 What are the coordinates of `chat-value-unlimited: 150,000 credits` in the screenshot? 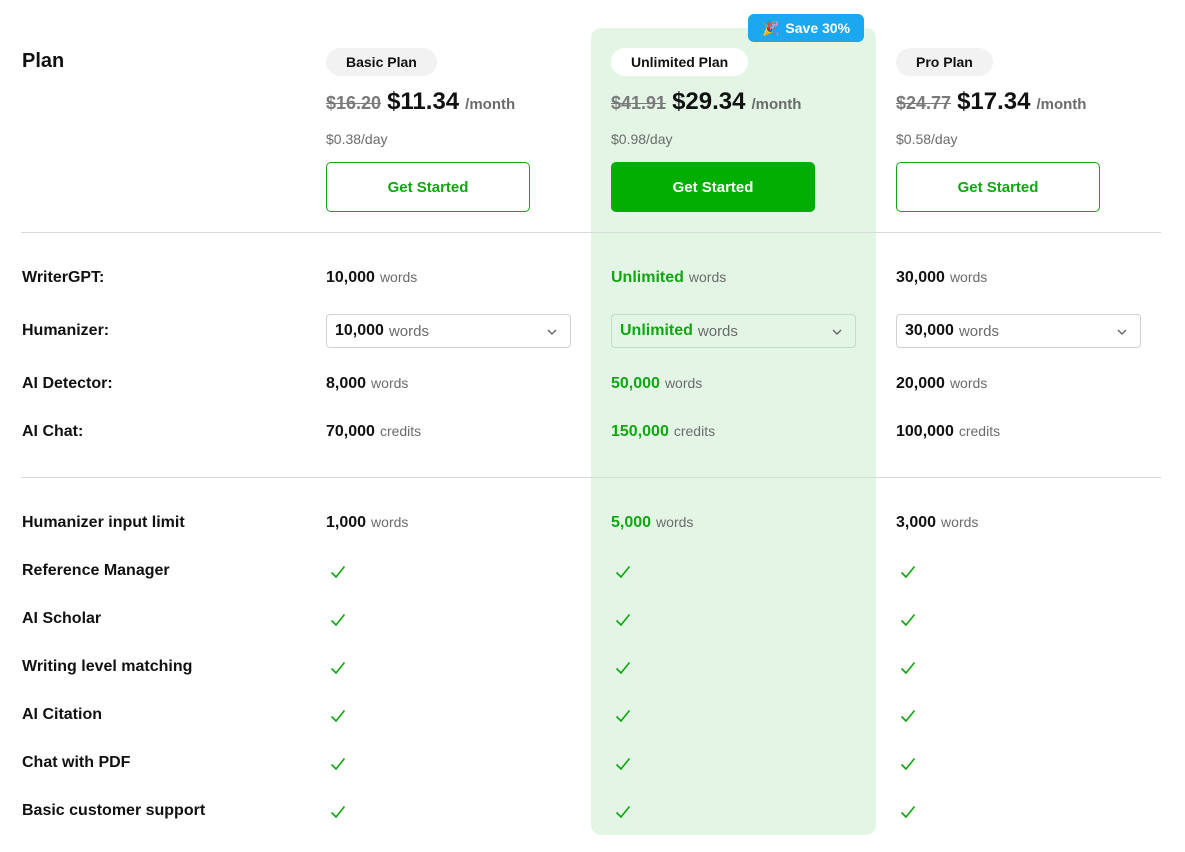 It's located at (663, 431).